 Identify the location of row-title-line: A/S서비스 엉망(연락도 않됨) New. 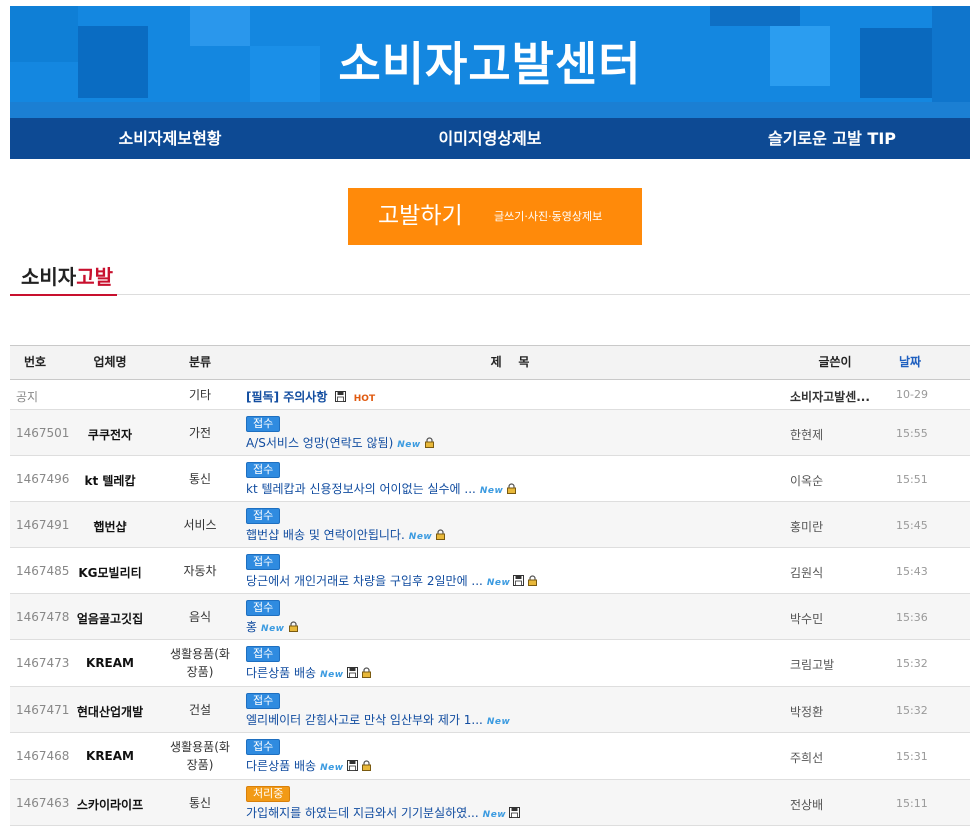
(340, 442).